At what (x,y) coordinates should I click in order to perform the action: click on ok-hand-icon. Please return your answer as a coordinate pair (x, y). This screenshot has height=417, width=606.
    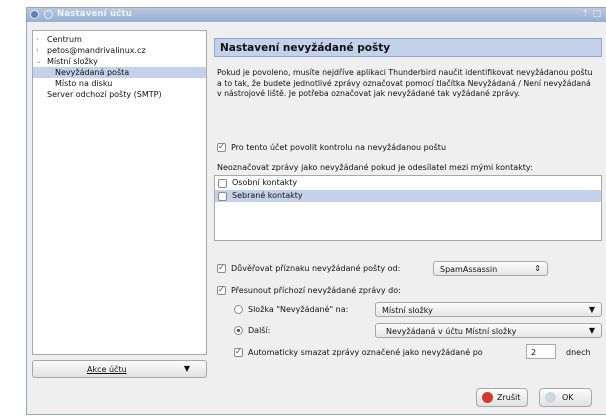
    Looking at the image, I should click on (550, 397).